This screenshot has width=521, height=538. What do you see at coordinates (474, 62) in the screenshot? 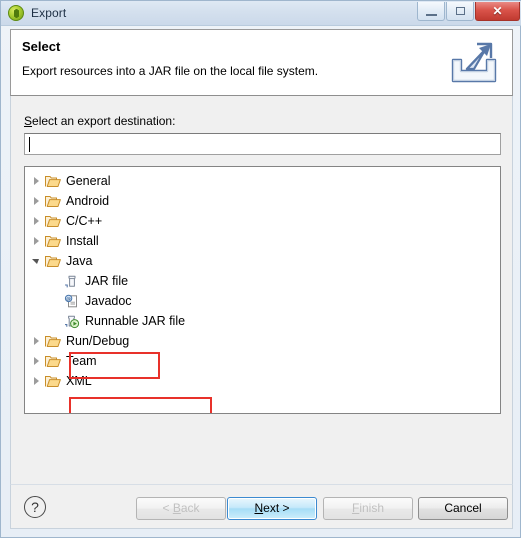
I see `export-wizard-icon` at bounding box center [474, 62].